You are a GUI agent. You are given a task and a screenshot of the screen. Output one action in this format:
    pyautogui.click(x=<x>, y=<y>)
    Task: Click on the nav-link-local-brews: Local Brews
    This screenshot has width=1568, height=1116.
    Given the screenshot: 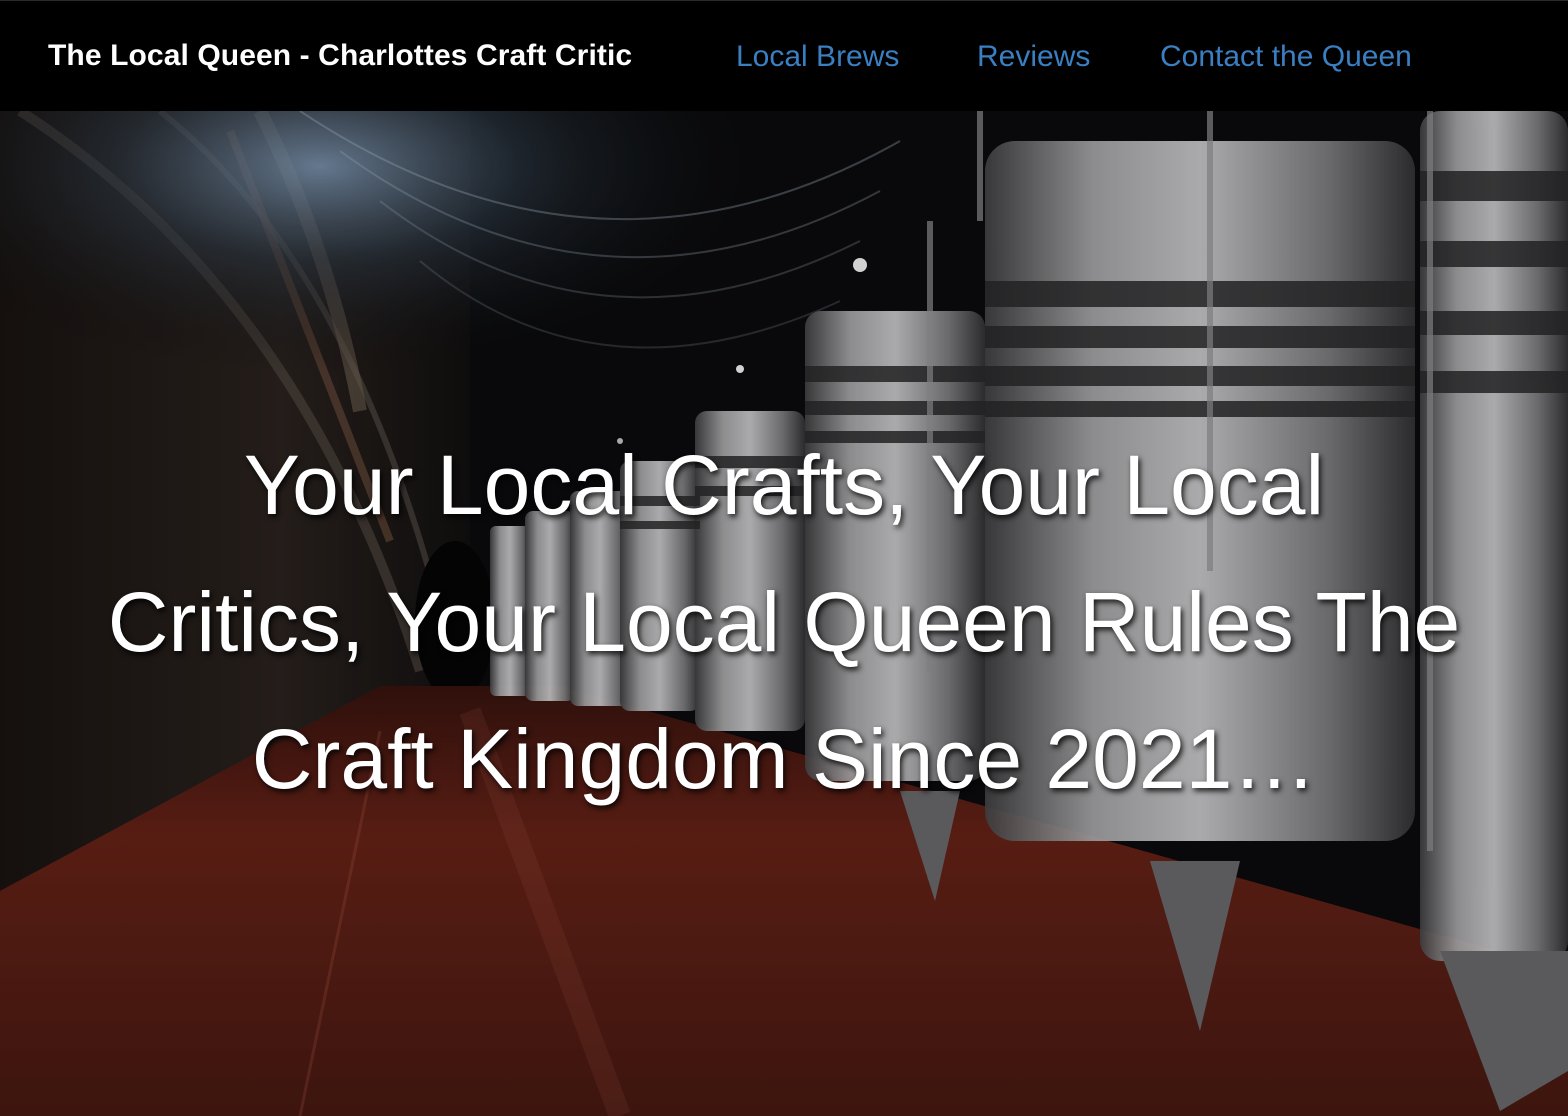 What is the action you would take?
    pyautogui.click(x=817, y=57)
    